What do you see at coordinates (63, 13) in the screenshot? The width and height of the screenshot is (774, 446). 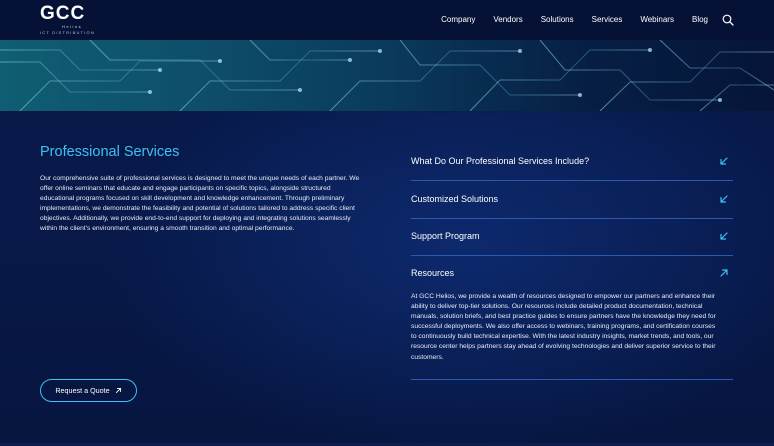 I see `brand-name: GCC` at bounding box center [63, 13].